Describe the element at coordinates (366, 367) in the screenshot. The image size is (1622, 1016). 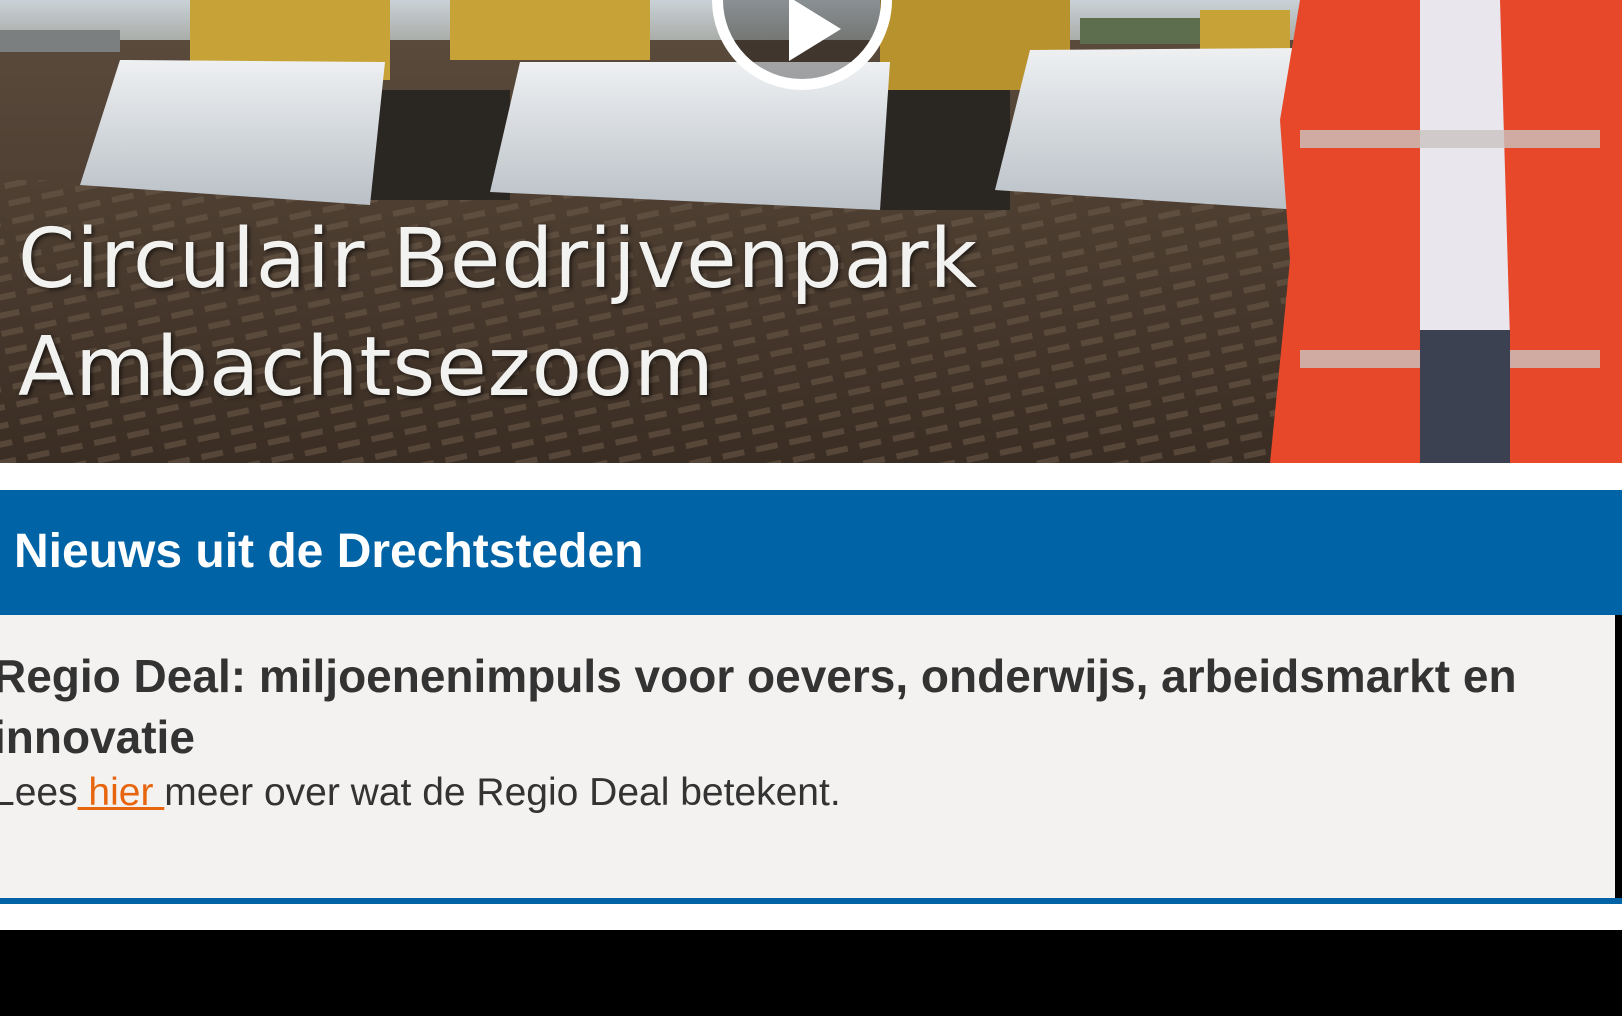
I see `thumbnail-title-line2: Ambachtsezoom` at that location.